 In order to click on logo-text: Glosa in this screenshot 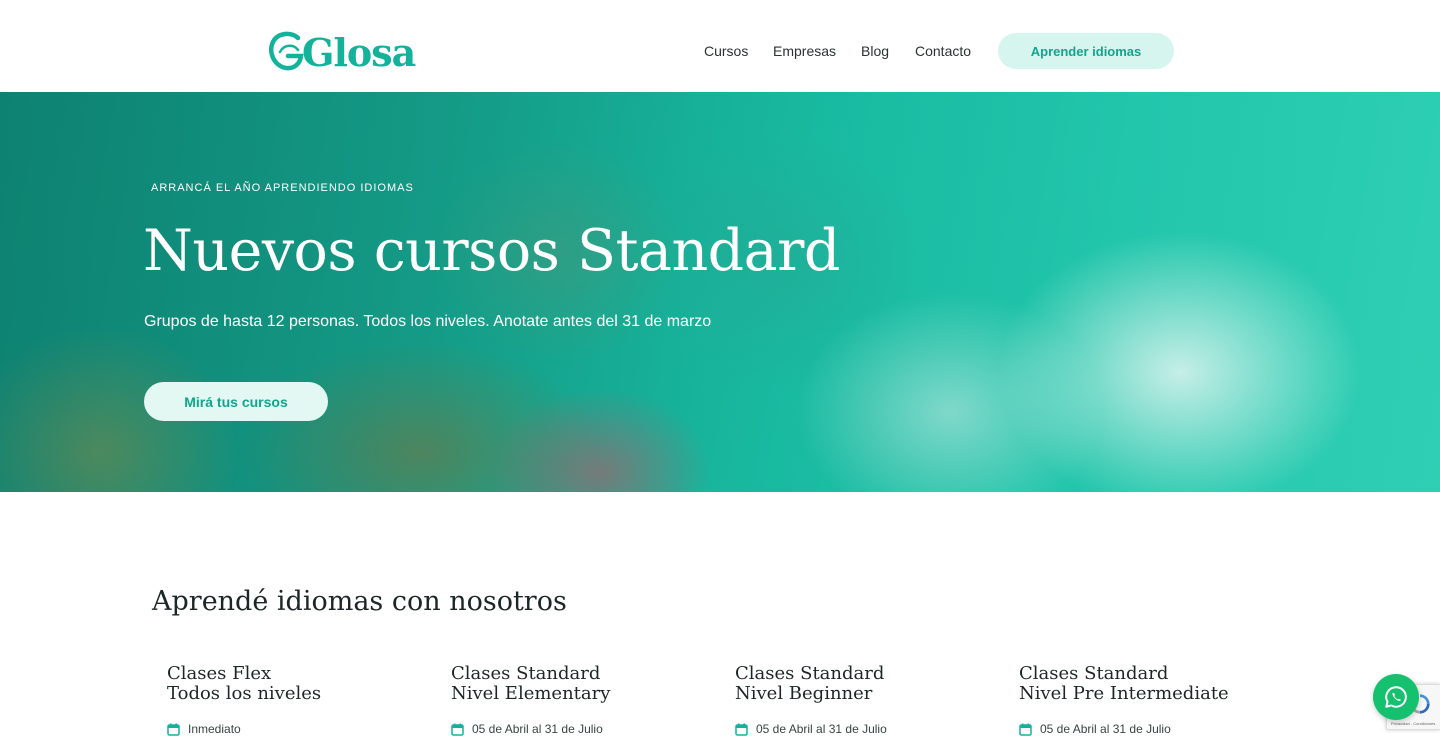, I will do `click(359, 52)`.